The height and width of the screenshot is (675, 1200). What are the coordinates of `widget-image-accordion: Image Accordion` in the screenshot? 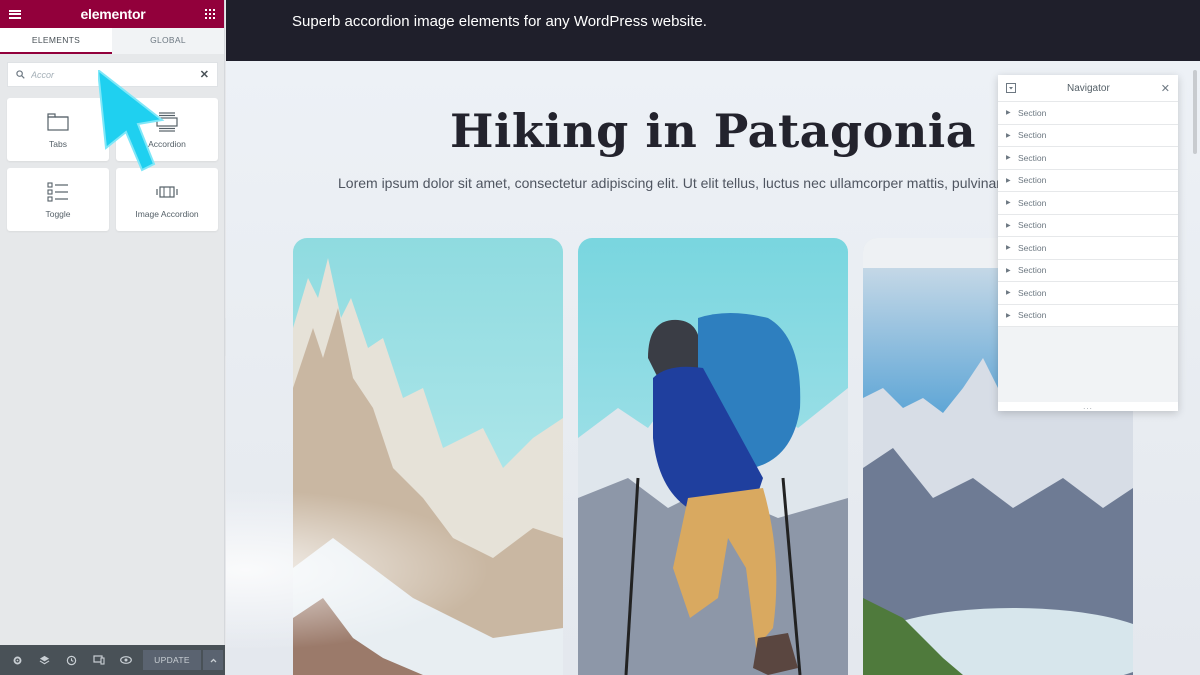 It's located at (167, 199).